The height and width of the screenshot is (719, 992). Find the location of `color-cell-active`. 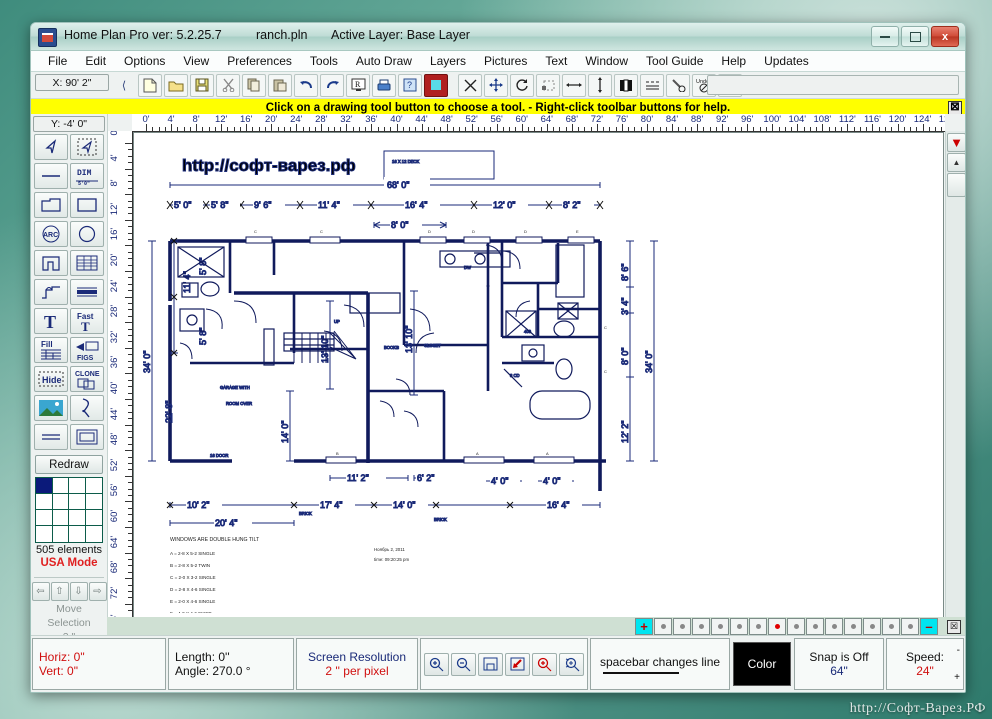

color-cell-active is located at coordinates (44, 486).